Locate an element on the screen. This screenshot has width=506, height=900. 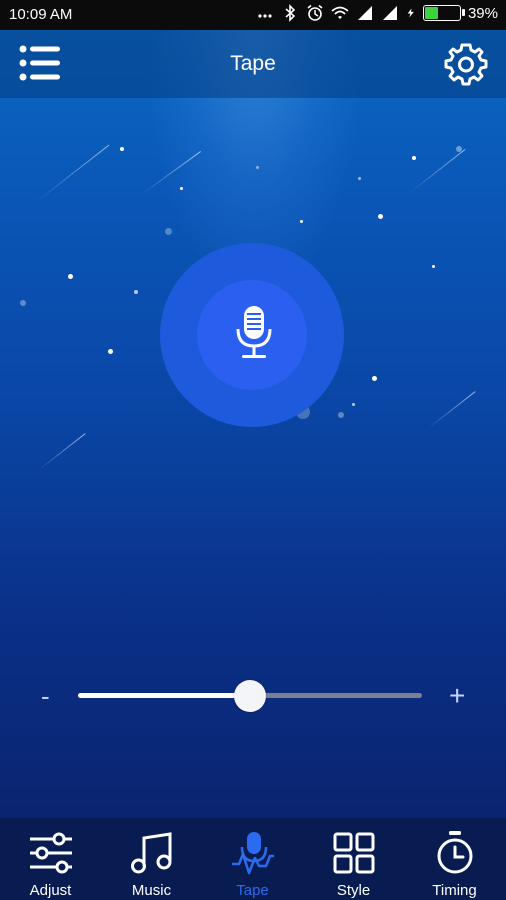
tab-label: Tape is located at coordinates (252, 890).